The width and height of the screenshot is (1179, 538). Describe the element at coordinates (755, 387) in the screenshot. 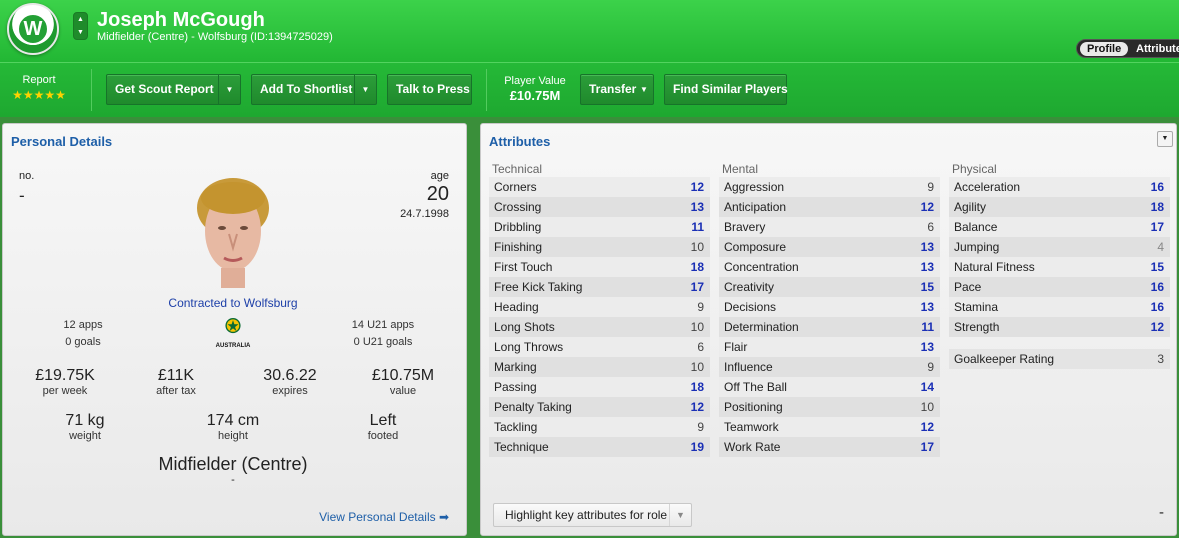

I see `attribute-name: Off The Ball` at that location.